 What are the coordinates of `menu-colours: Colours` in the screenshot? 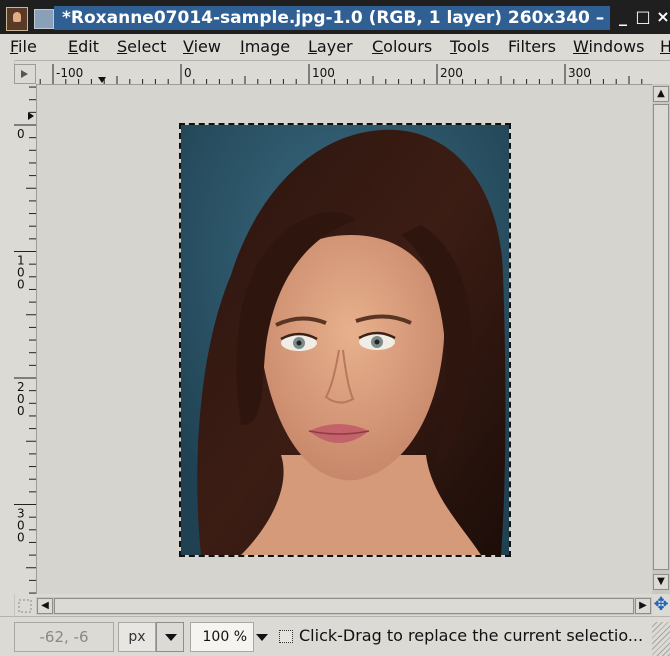 It's located at (402, 47).